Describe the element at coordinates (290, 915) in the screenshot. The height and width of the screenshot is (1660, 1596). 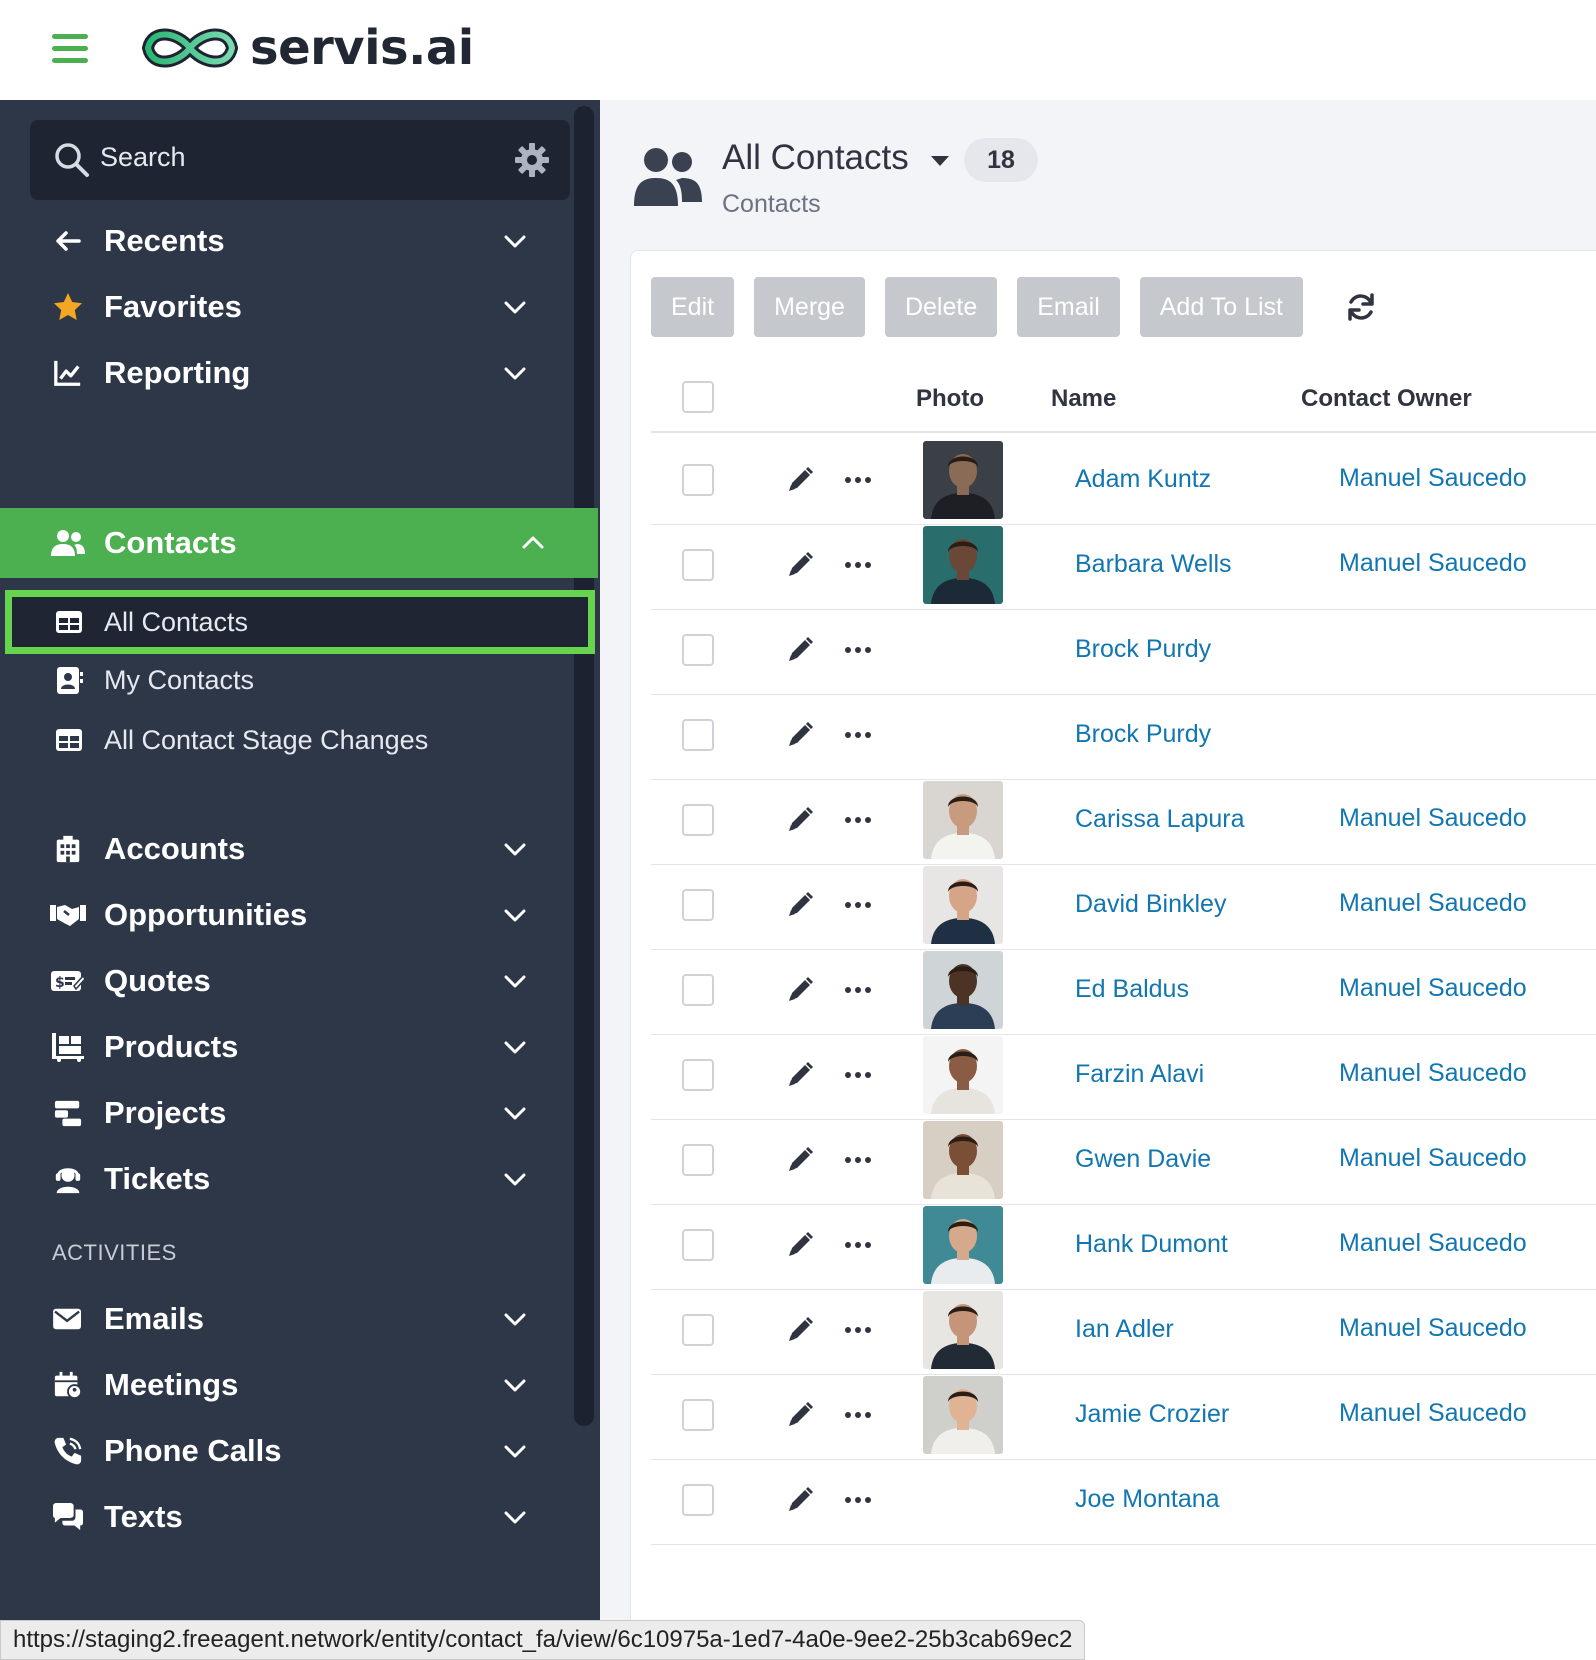
I see `sidebar-item-opportunities: Opportunities` at that location.